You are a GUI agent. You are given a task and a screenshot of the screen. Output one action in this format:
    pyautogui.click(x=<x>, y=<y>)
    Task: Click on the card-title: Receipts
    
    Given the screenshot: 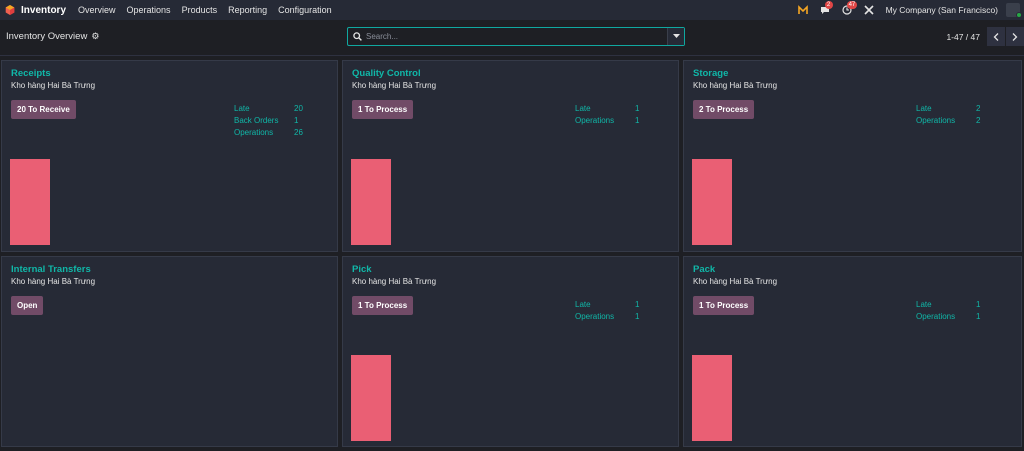 What is the action you would take?
    pyautogui.click(x=31, y=73)
    